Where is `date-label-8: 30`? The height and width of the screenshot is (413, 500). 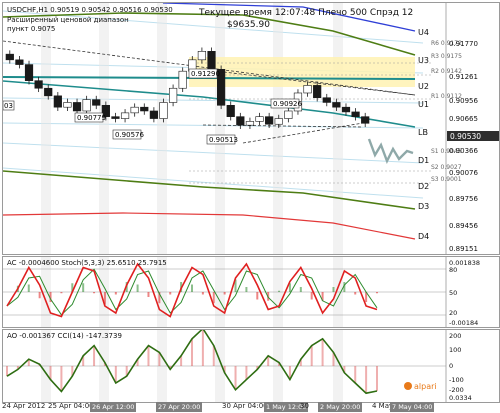
date-label-8: 30 is located at coordinates (304, 406).